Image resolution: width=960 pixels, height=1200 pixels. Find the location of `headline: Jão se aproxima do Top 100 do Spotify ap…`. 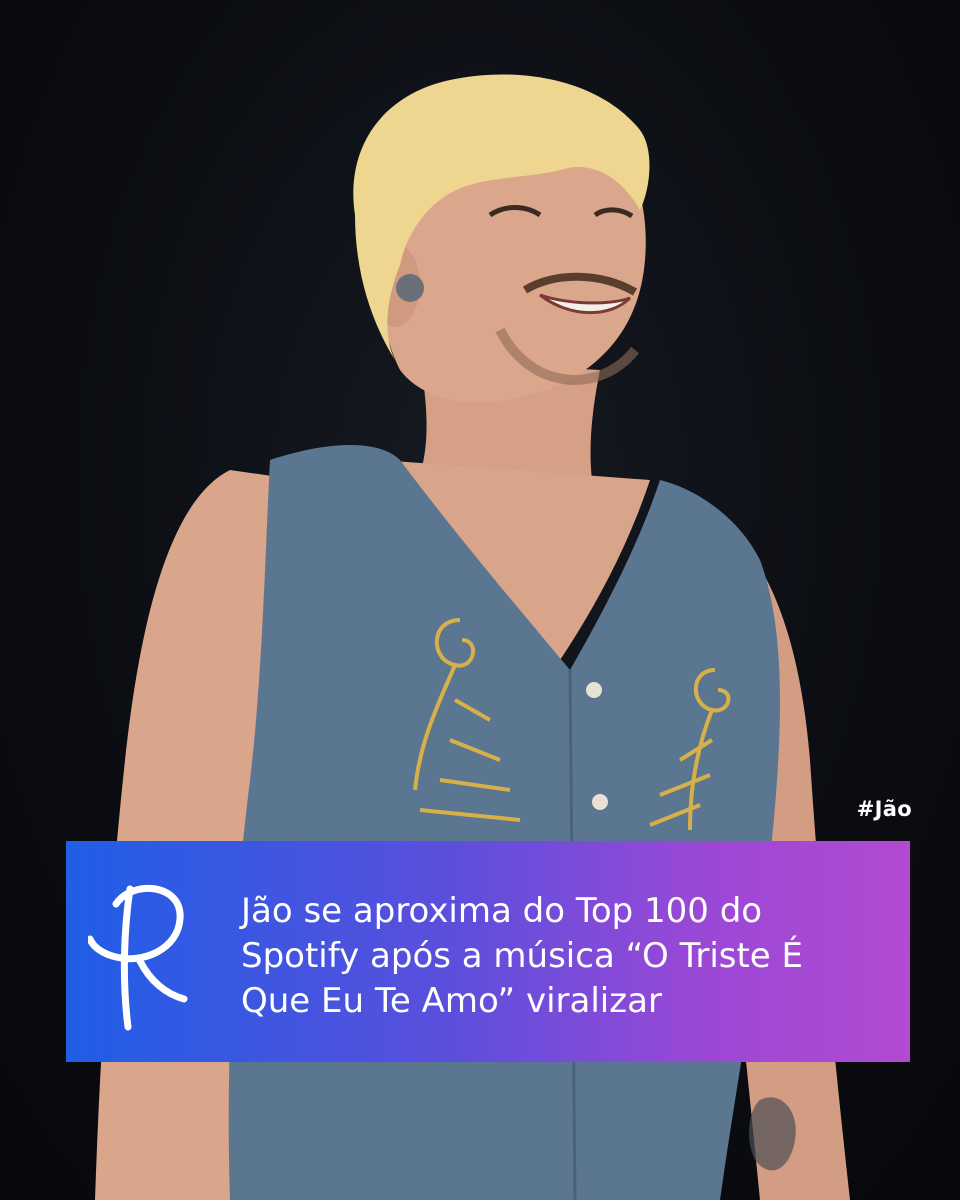

headline: Jão se aproxima do Top 100 do Spotify ap… is located at coordinates (566, 956).